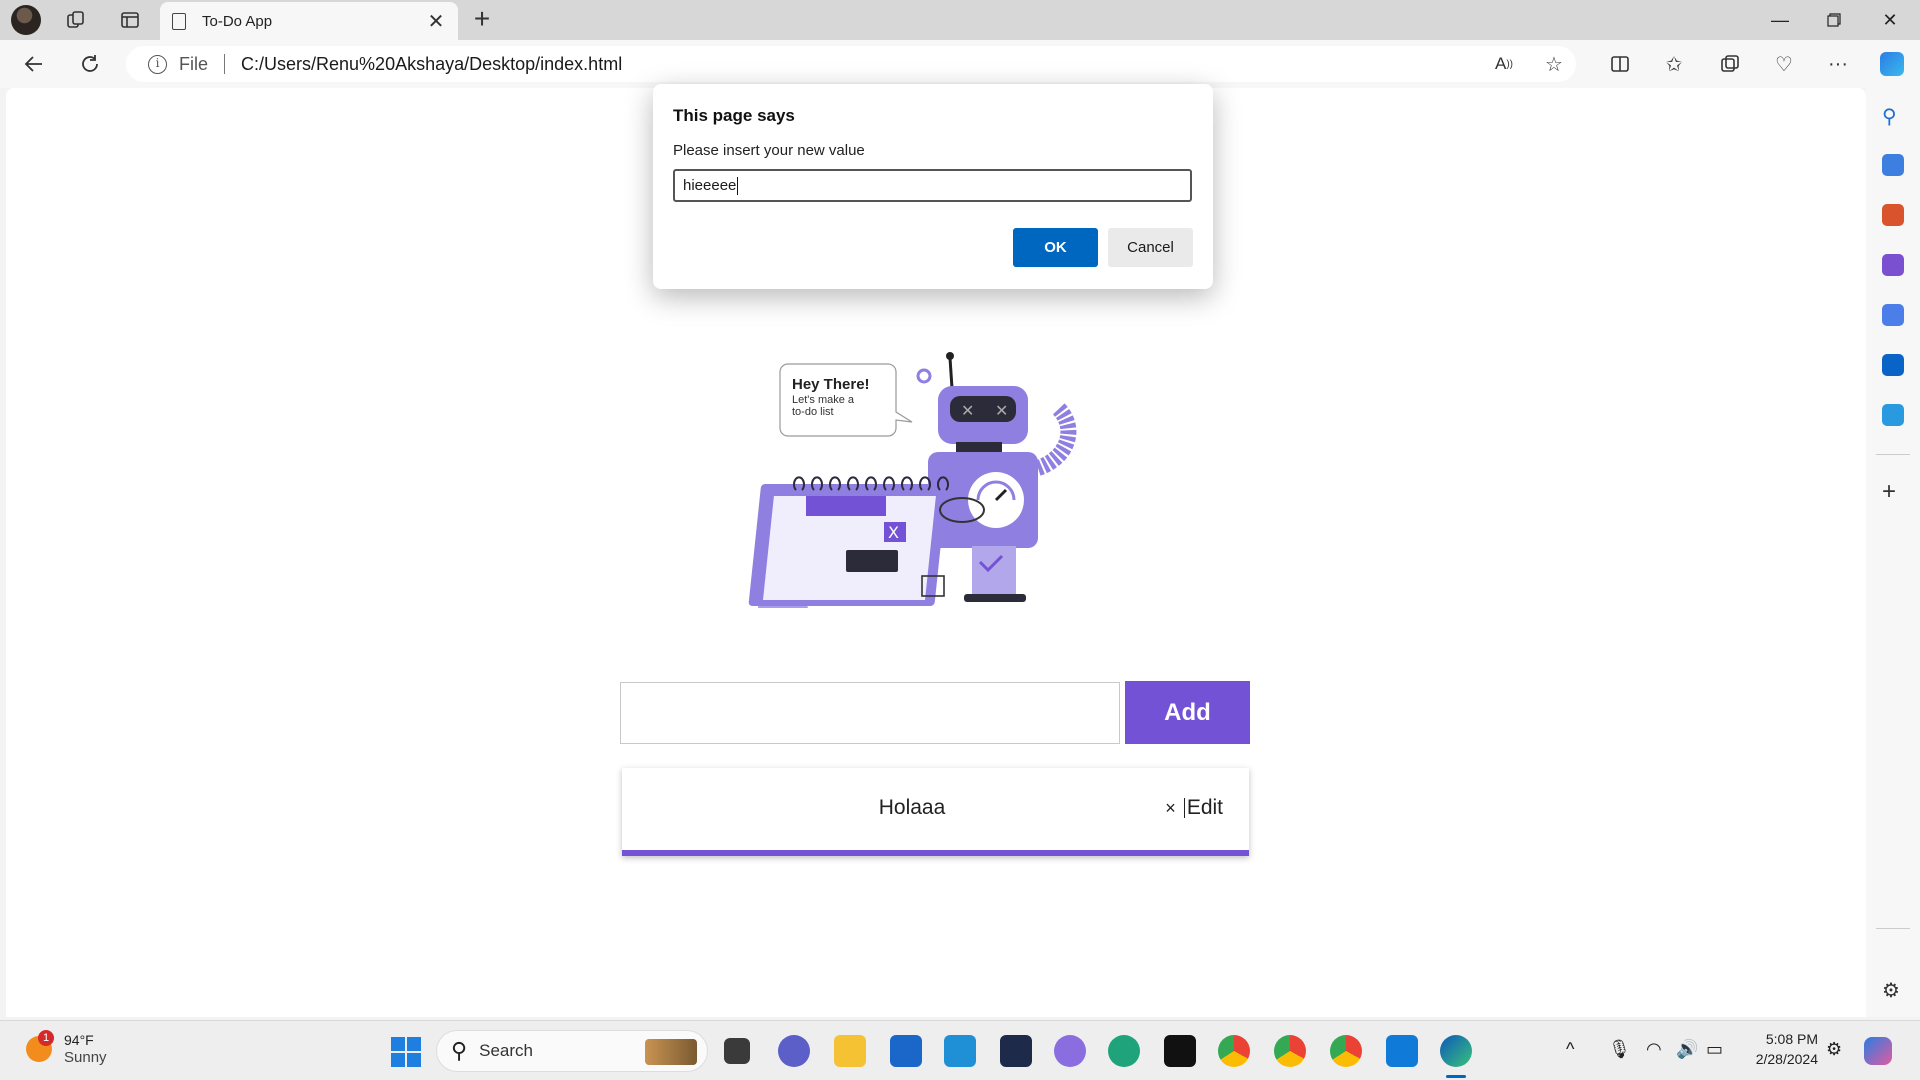 This screenshot has width=1920, height=1080. What do you see at coordinates (179, 21) in the screenshot?
I see `page-document-icon` at bounding box center [179, 21].